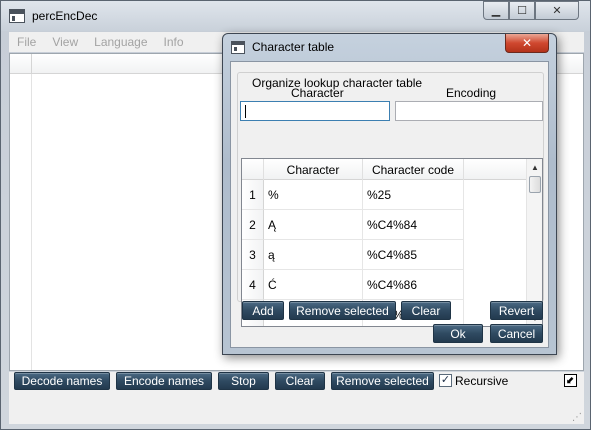 This screenshot has width=591, height=430. I want to click on scrollbar-thumb, so click(535, 184).